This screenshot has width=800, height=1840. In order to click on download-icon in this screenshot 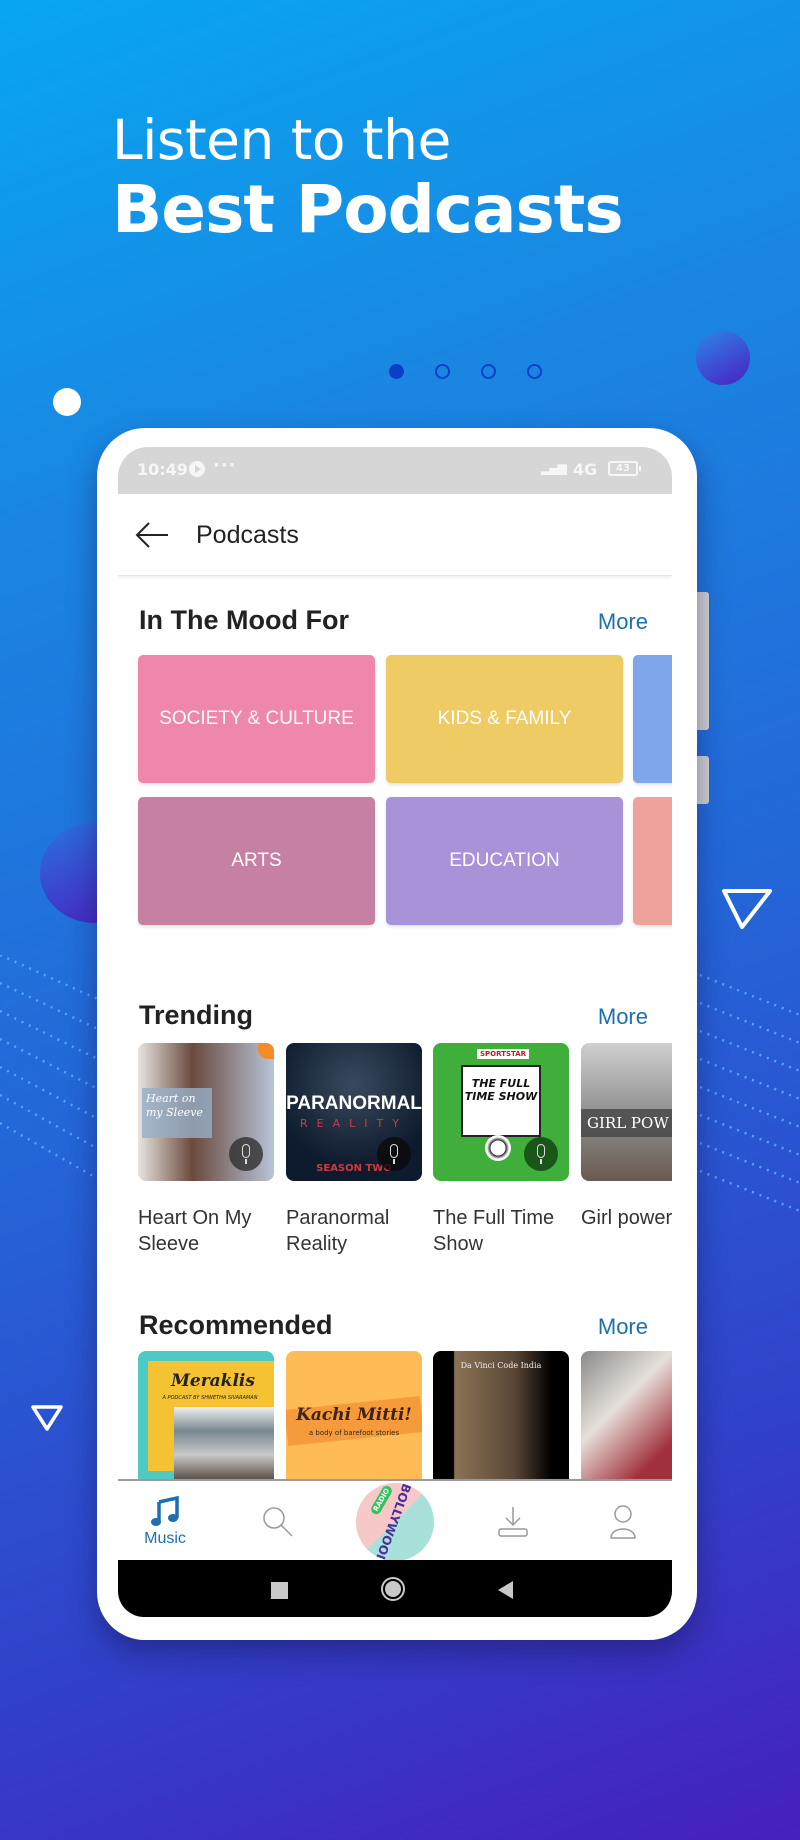, I will do `click(513, 1521)`.